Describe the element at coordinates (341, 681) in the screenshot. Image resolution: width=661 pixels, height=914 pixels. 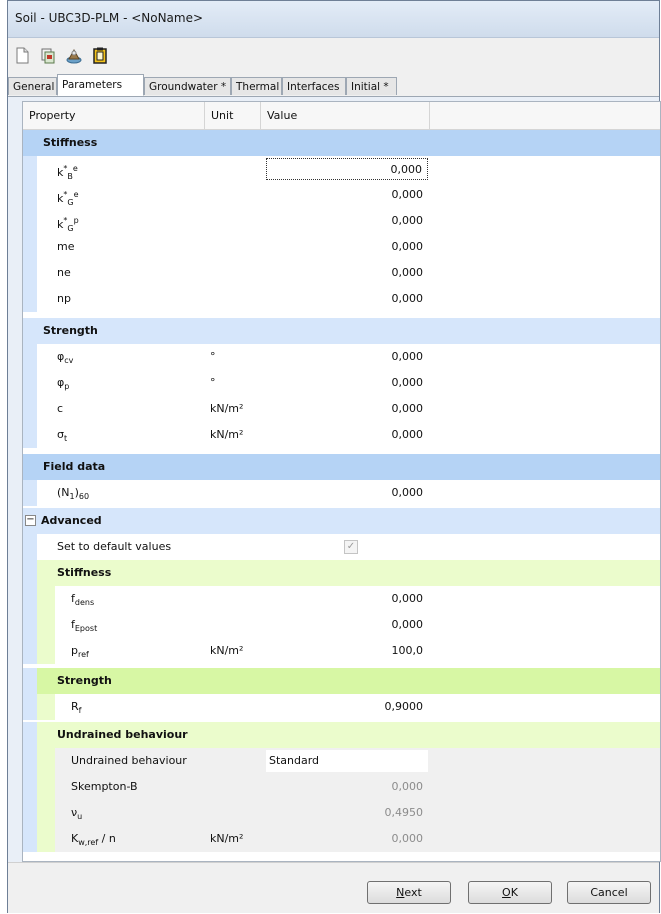
I see `subgroup-strength: Strength` at that location.